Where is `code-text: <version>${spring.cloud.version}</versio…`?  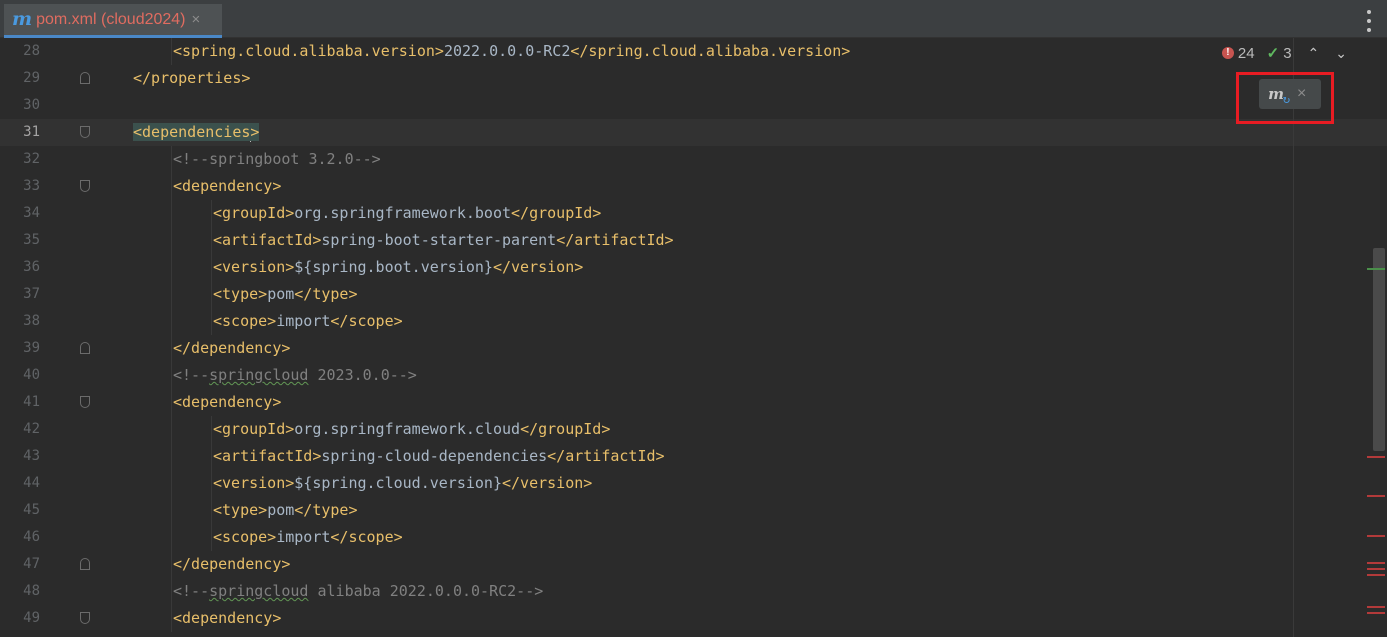 code-text: <version>${spring.cloud.version}</versio… is located at coordinates (402, 483).